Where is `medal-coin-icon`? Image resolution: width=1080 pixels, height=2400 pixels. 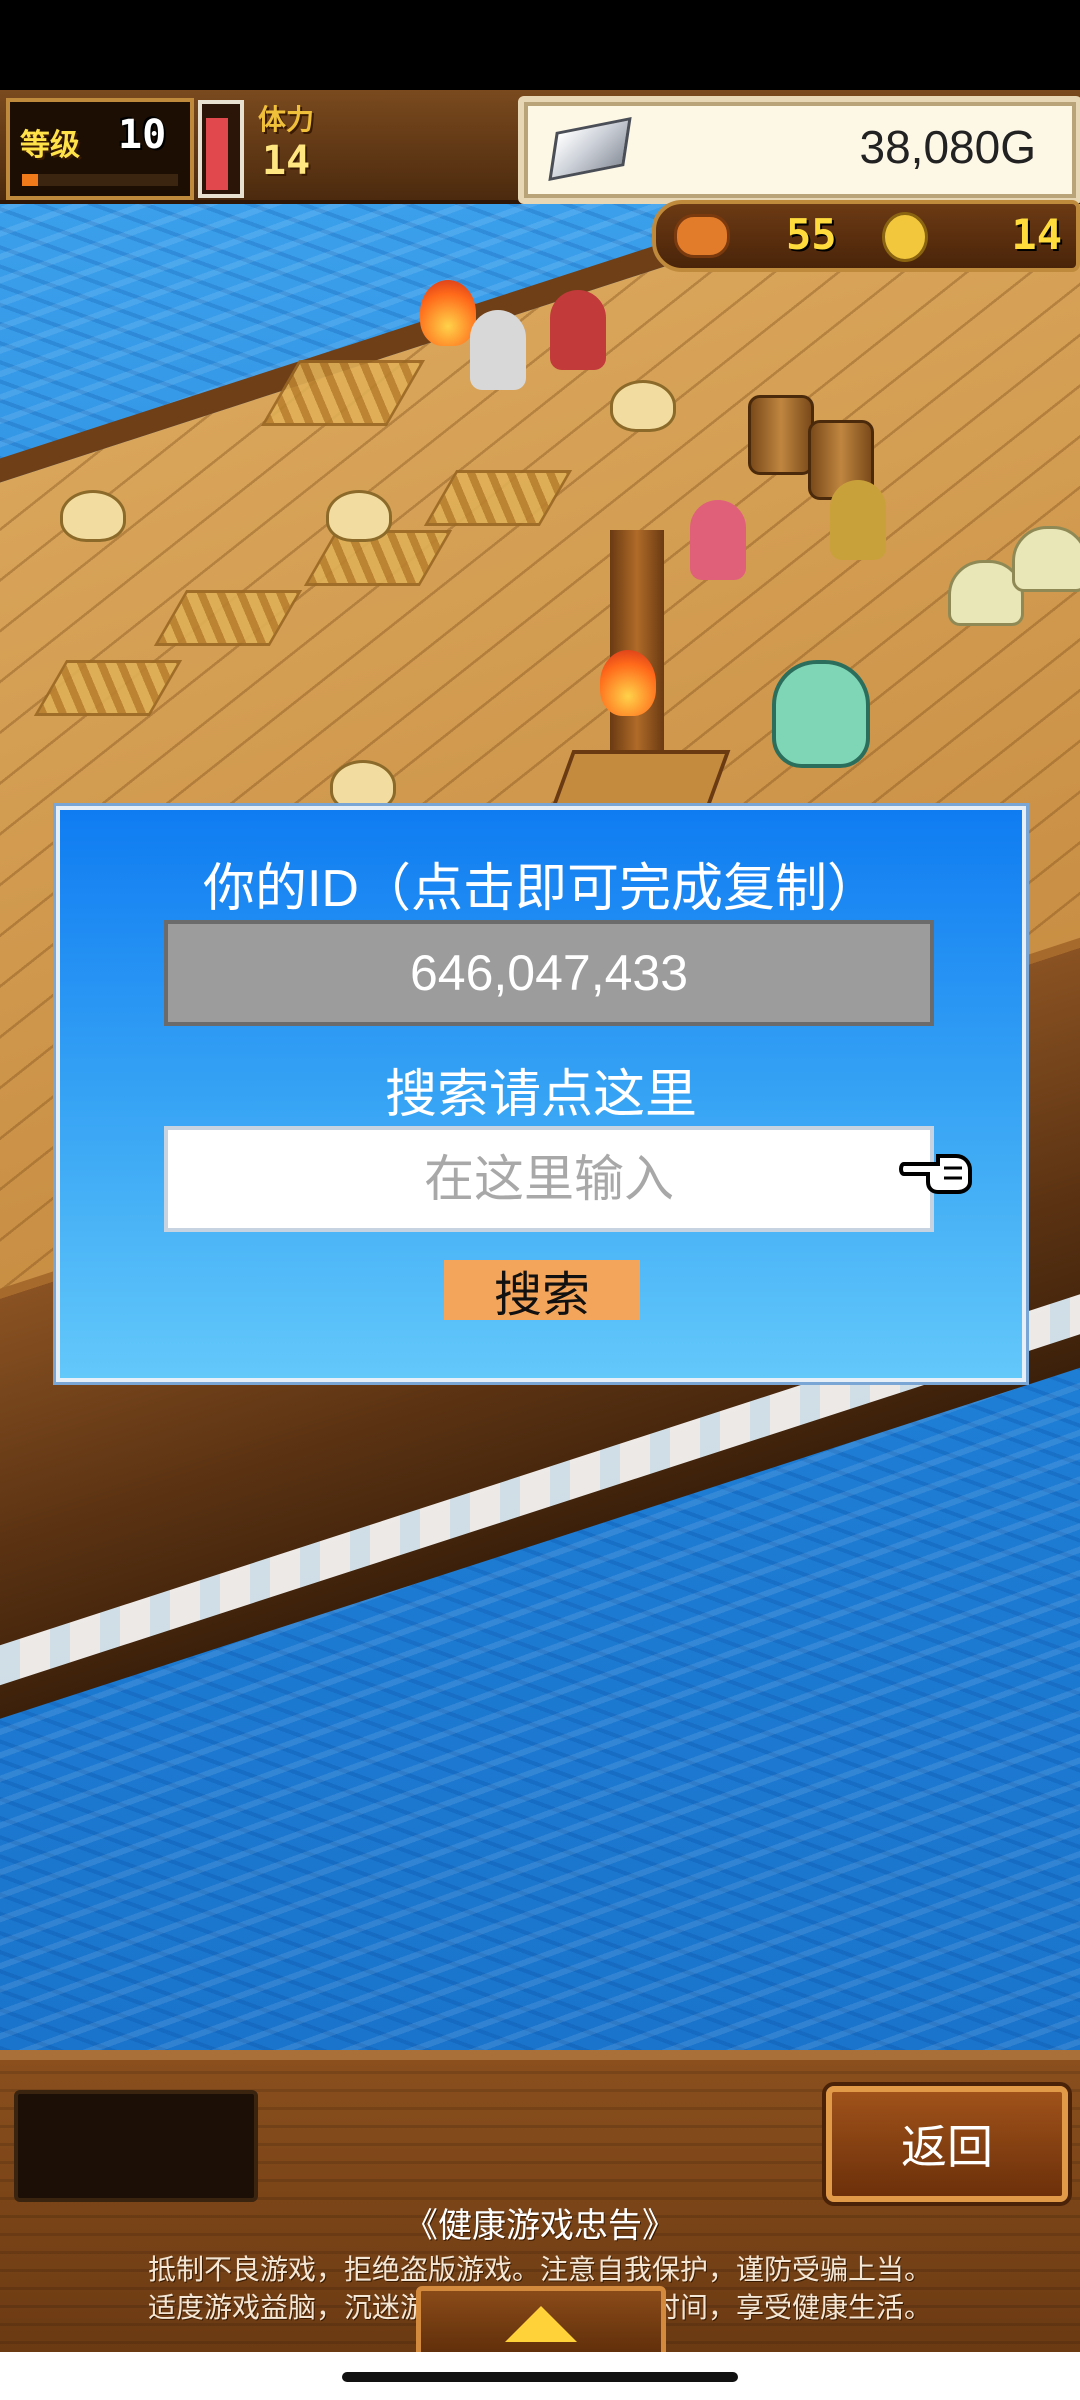
medal-coin-icon is located at coordinates (905, 237).